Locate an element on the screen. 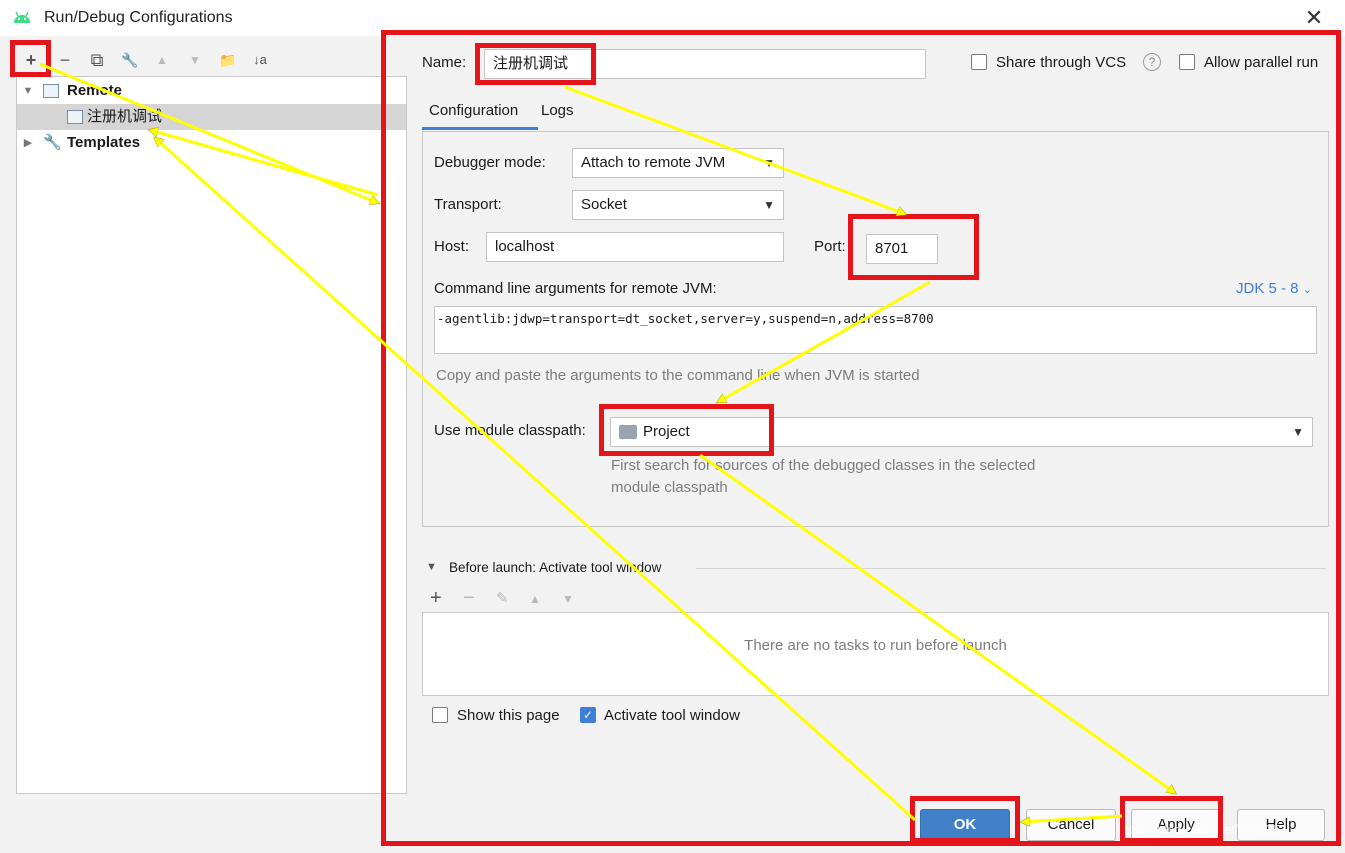 This screenshot has height=853, width=1345. arrow-add-to-panel is located at coordinates (208, 132).